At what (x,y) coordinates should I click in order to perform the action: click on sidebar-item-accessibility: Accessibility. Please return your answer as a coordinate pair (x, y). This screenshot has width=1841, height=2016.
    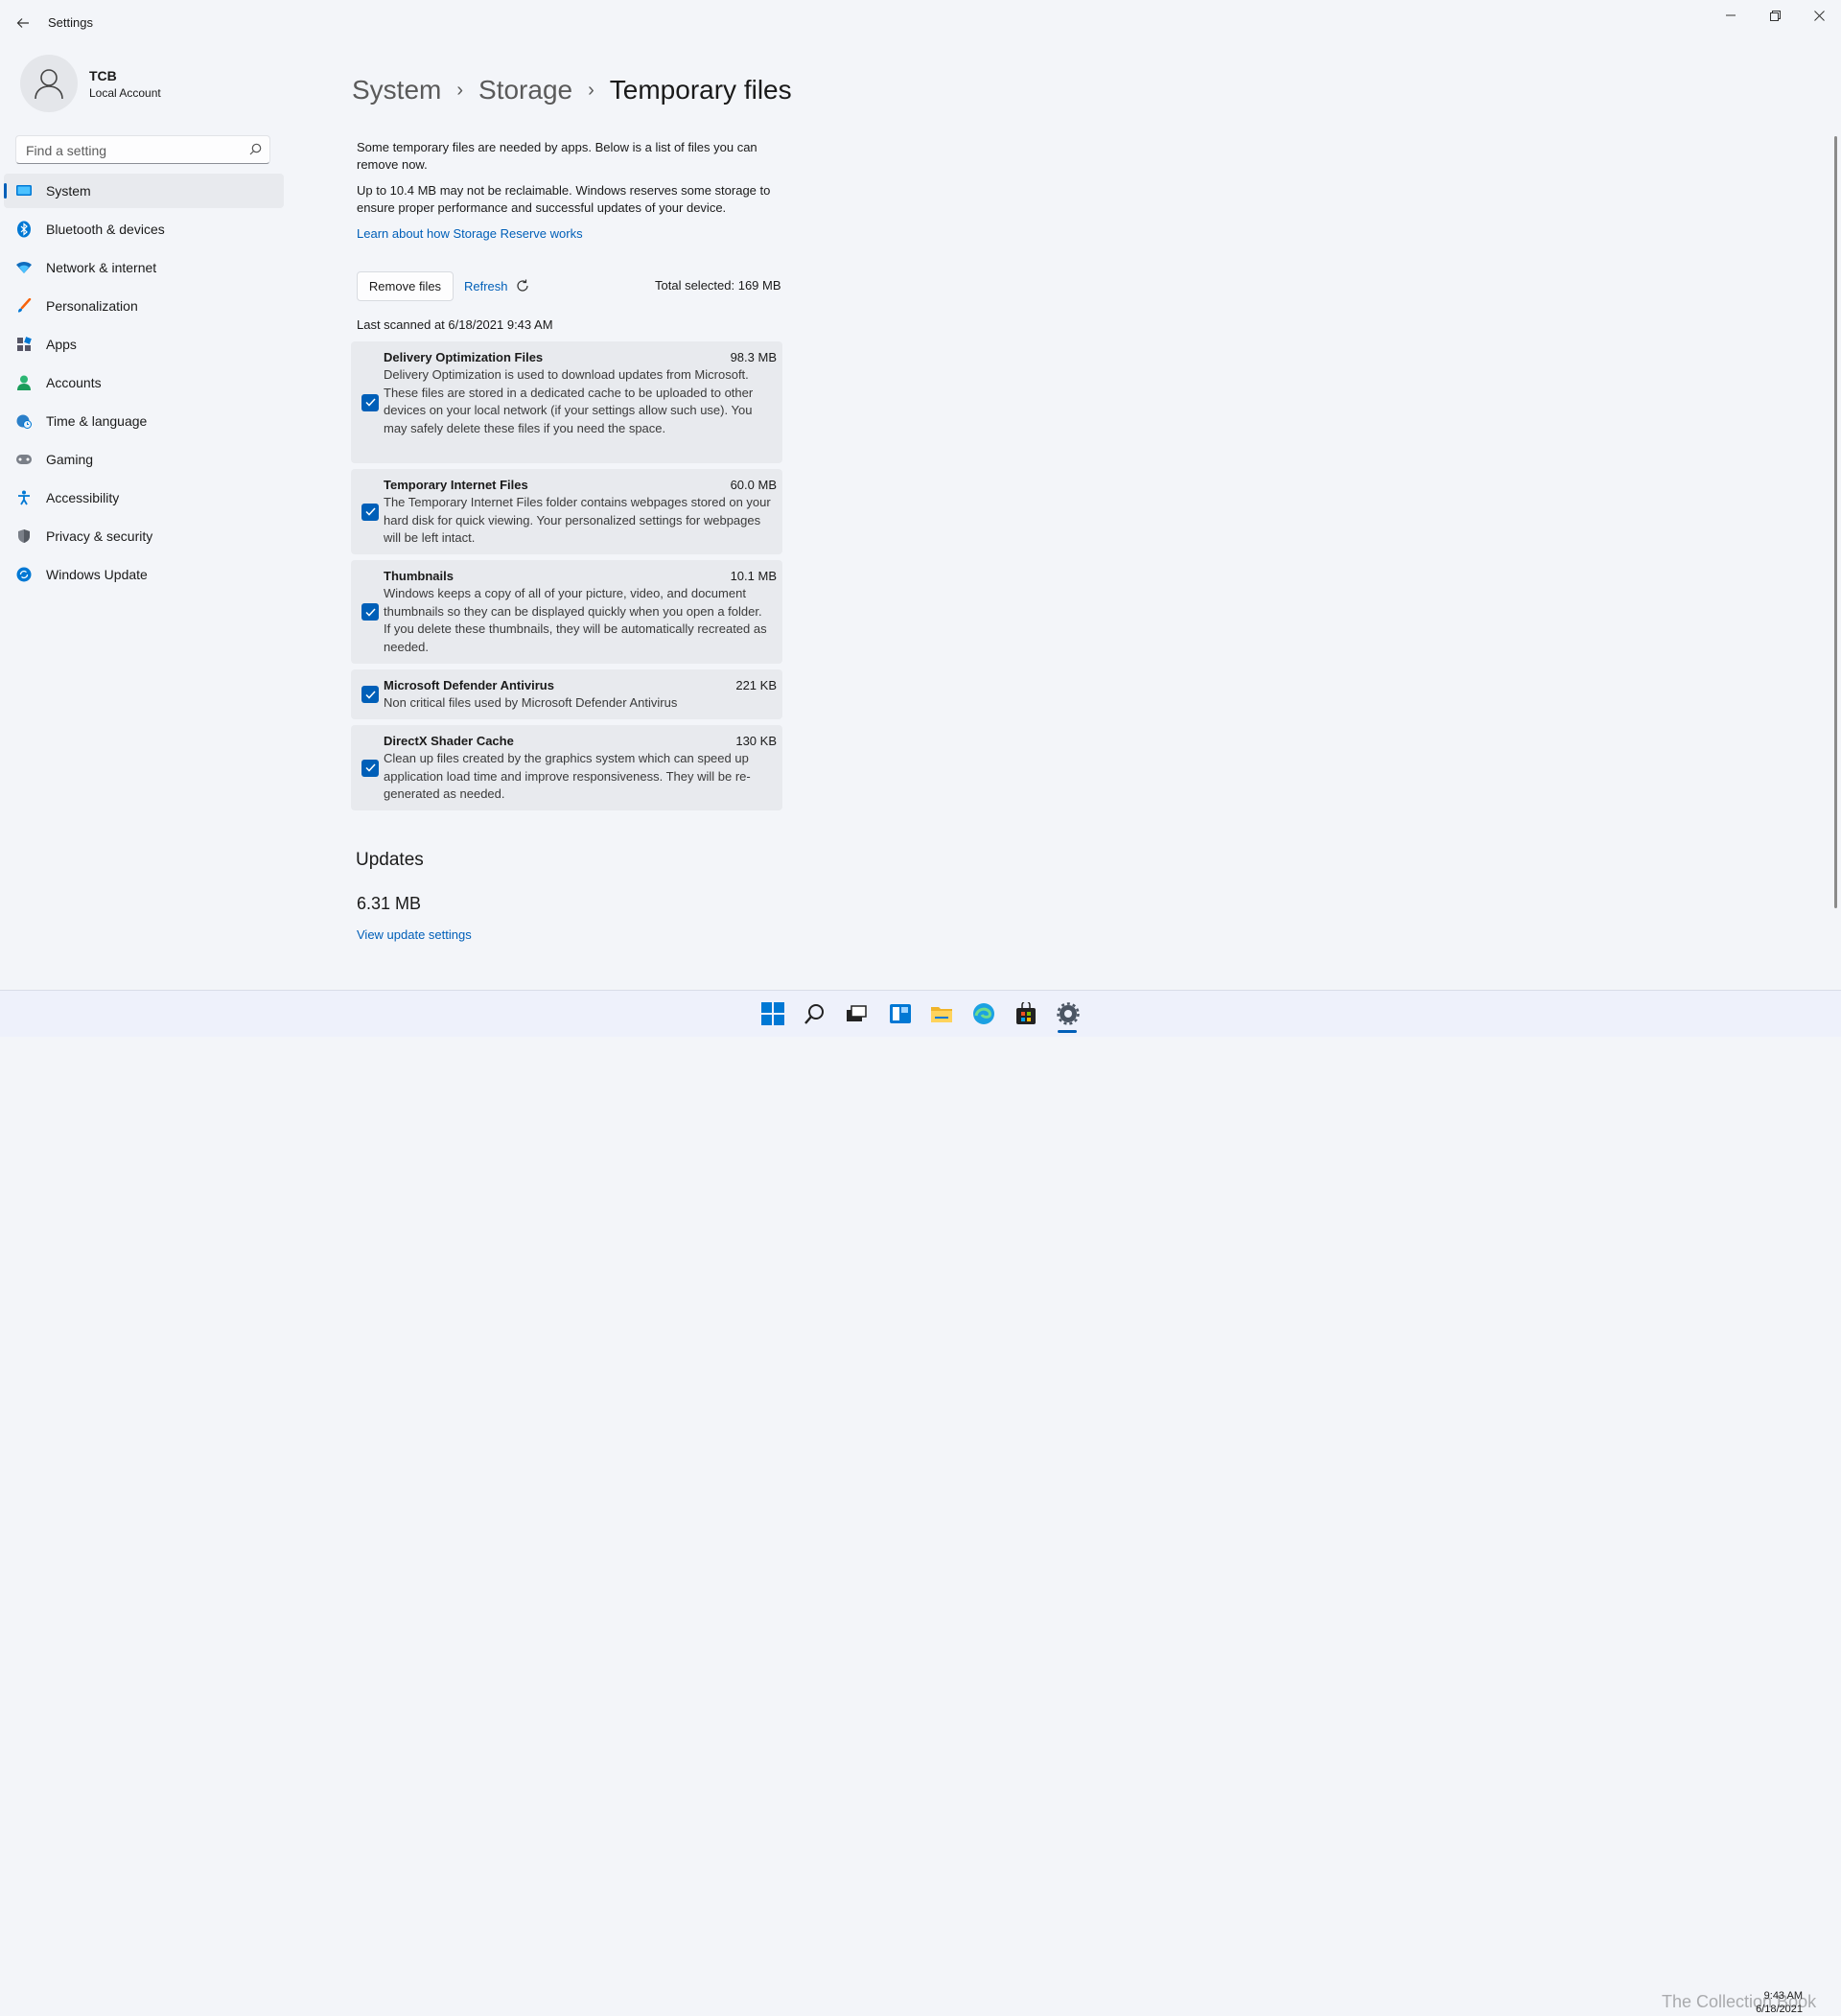
    Looking at the image, I should click on (144, 498).